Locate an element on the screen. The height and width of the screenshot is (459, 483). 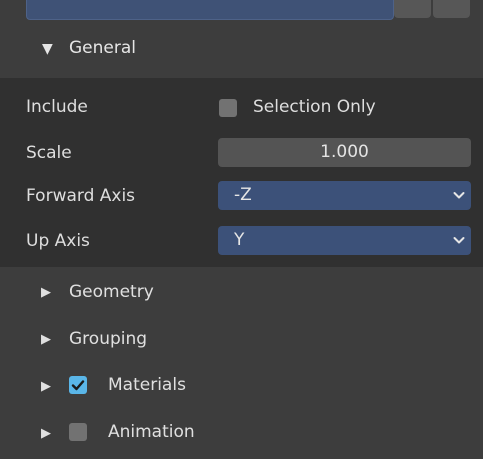
scale-label: Scale is located at coordinates (49, 153).